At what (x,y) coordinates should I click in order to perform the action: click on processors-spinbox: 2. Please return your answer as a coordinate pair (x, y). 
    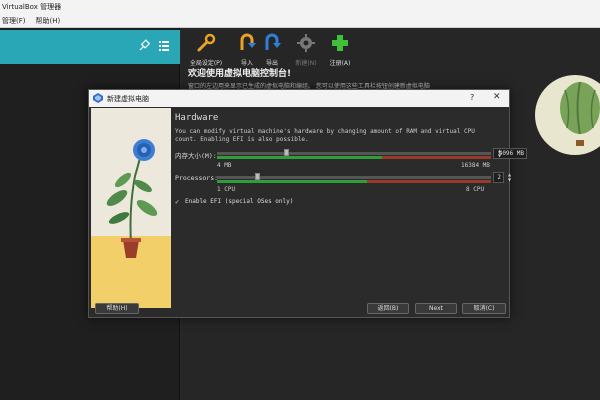
    Looking at the image, I should click on (498, 177).